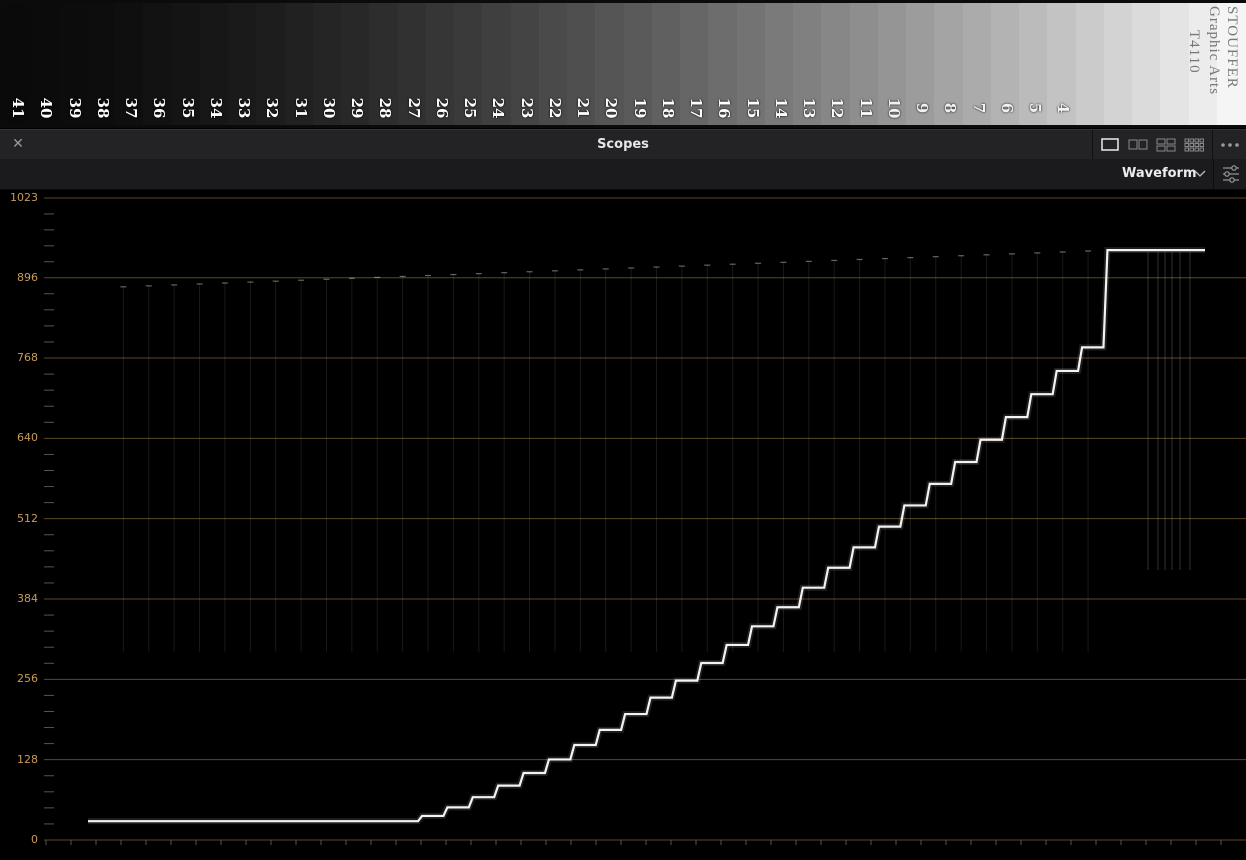 Image resolution: width=1246 pixels, height=860 pixels. What do you see at coordinates (300, 108) in the screenshot?
I see `step-number-label: 31` at bounding box center [300, 108].